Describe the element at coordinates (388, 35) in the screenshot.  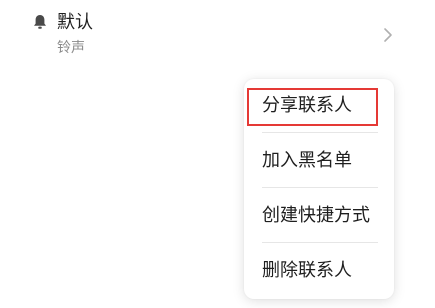
I see `chevron-right-icon` at that location.